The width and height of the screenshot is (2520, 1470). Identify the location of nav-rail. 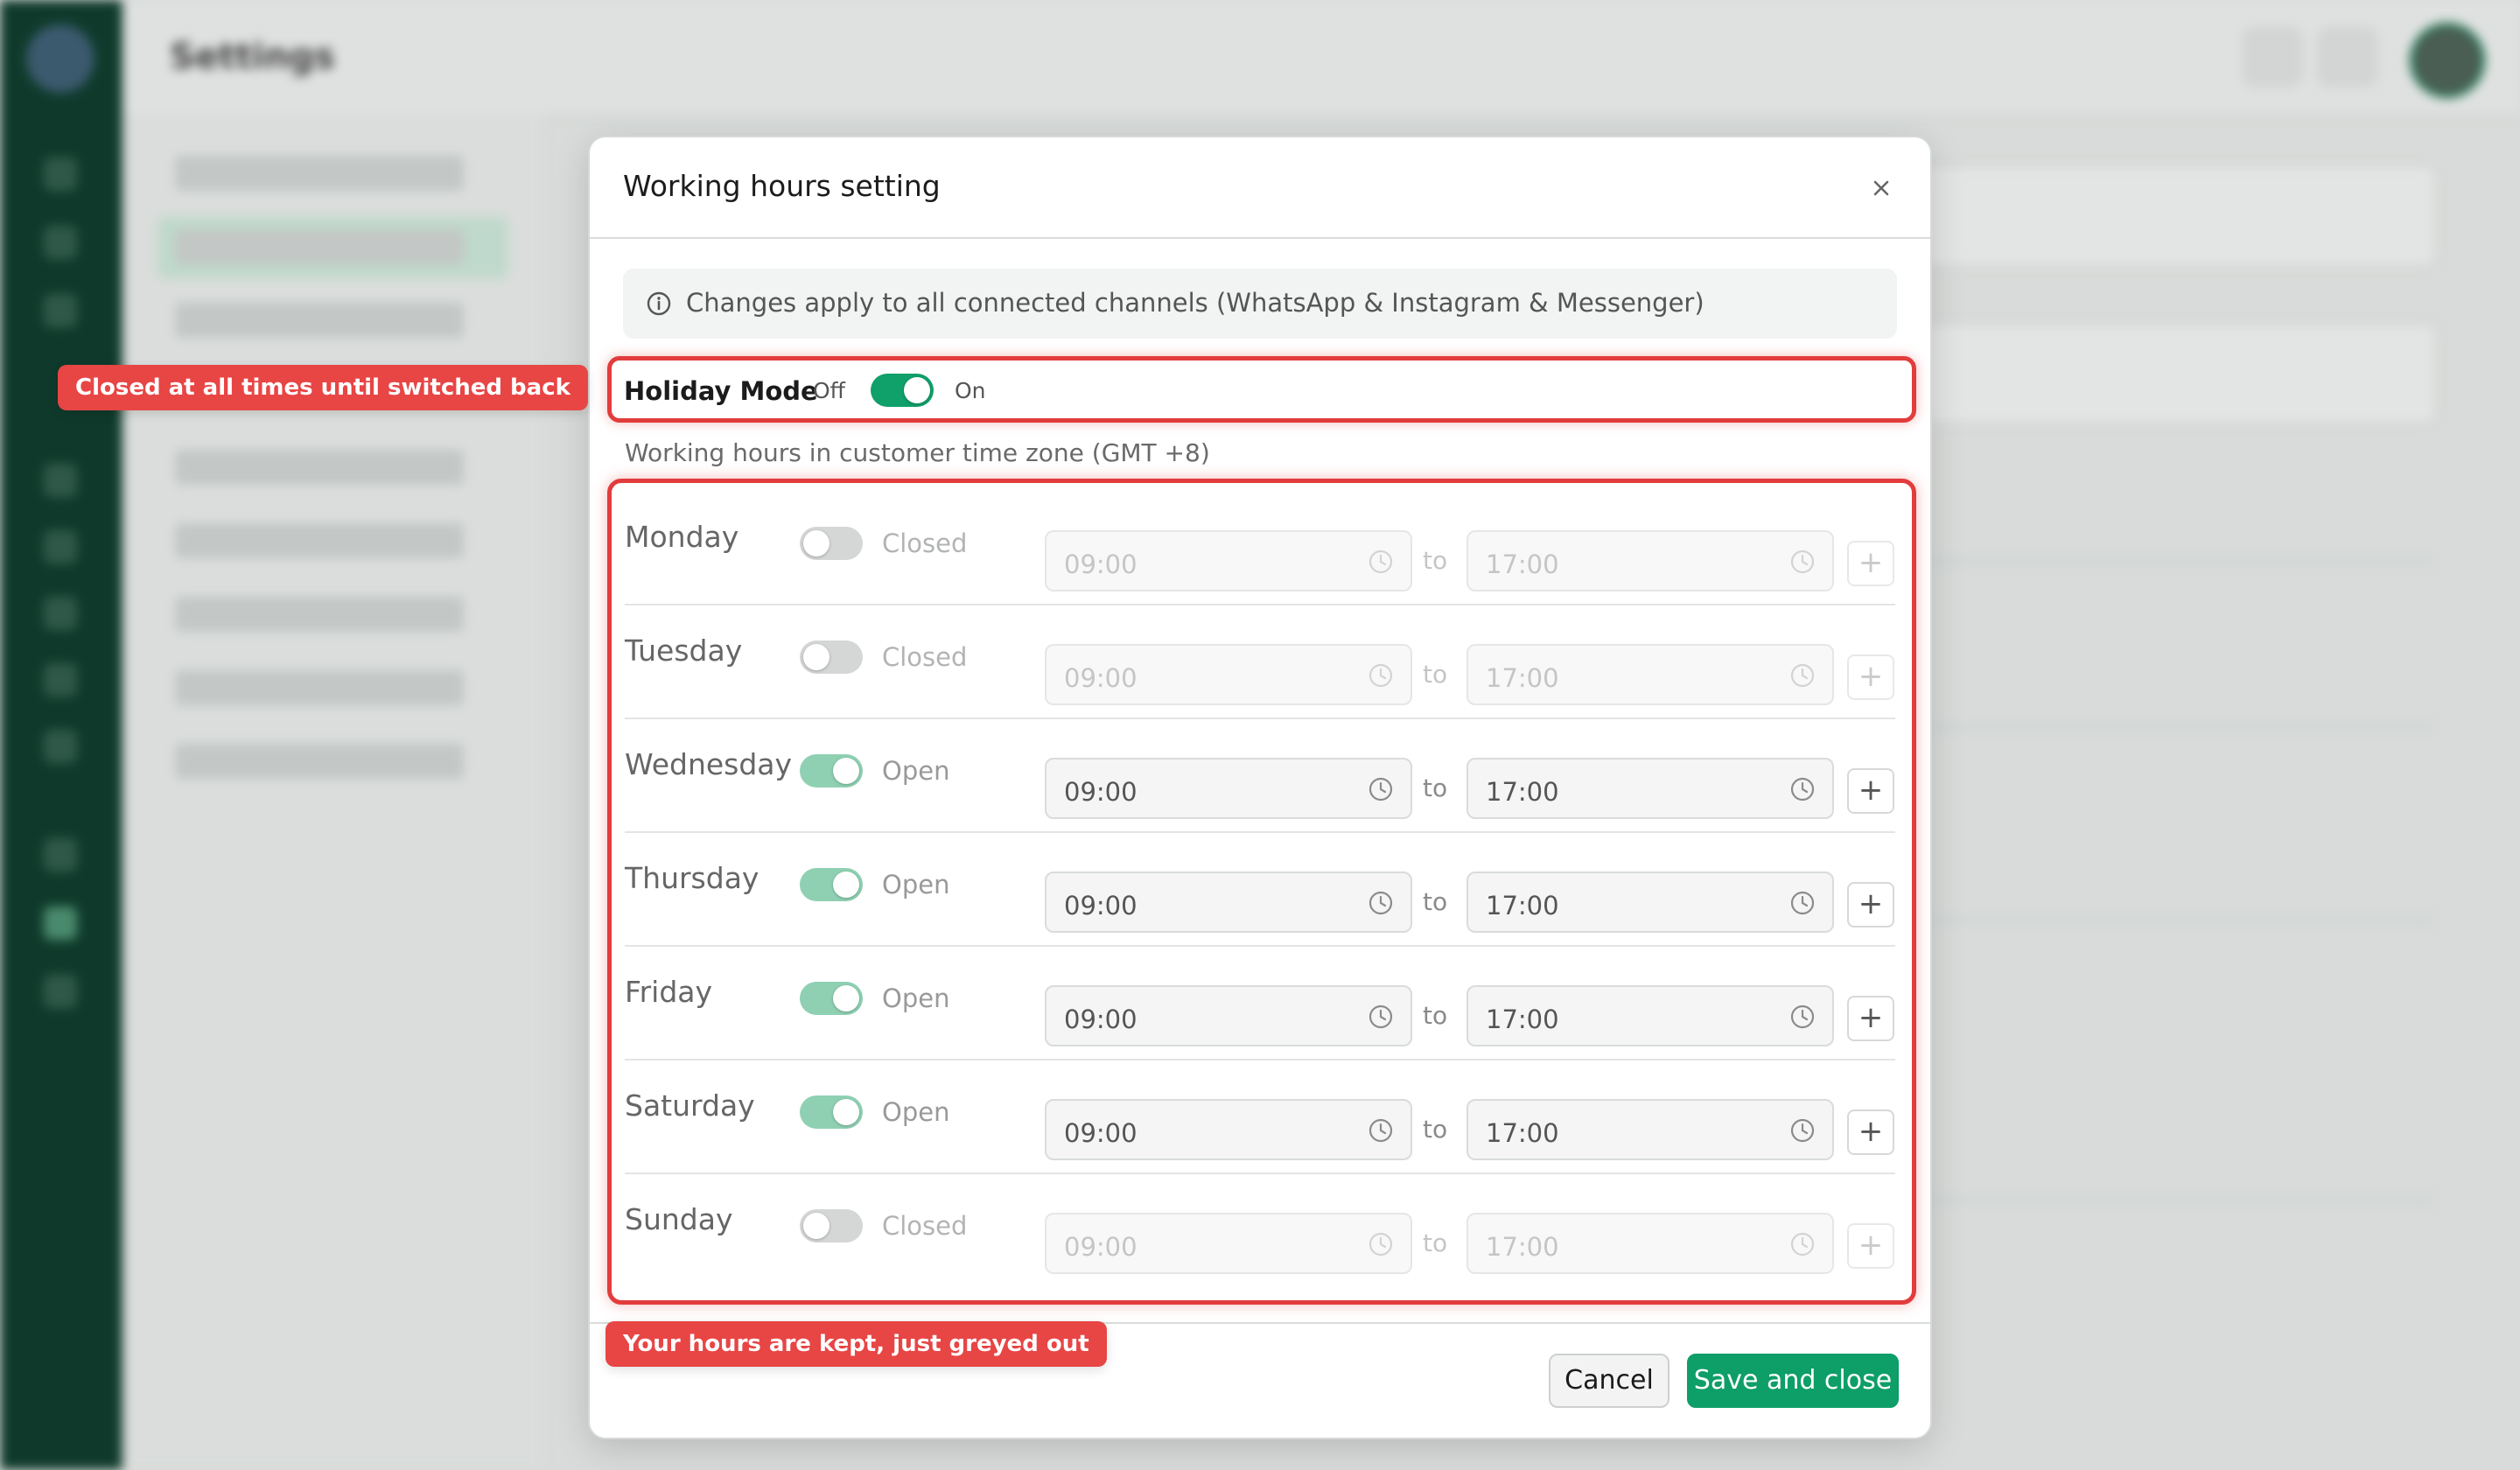
(61, 735).